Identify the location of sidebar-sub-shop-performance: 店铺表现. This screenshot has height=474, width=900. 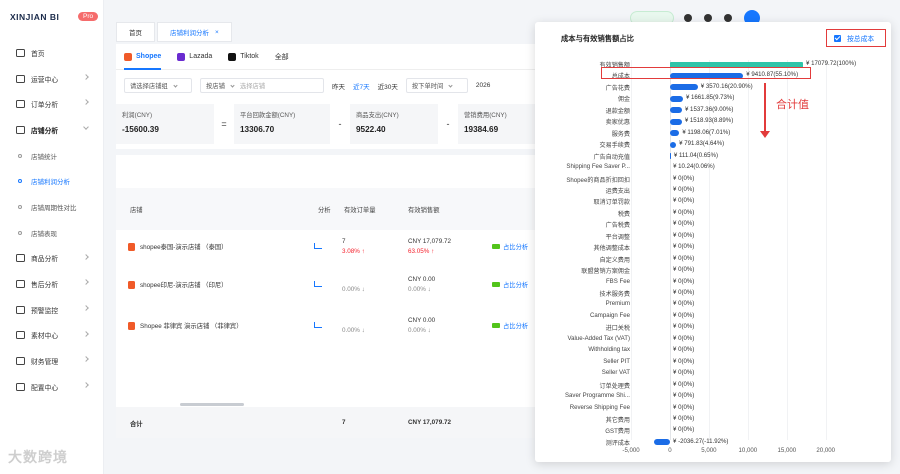
(52, 233).